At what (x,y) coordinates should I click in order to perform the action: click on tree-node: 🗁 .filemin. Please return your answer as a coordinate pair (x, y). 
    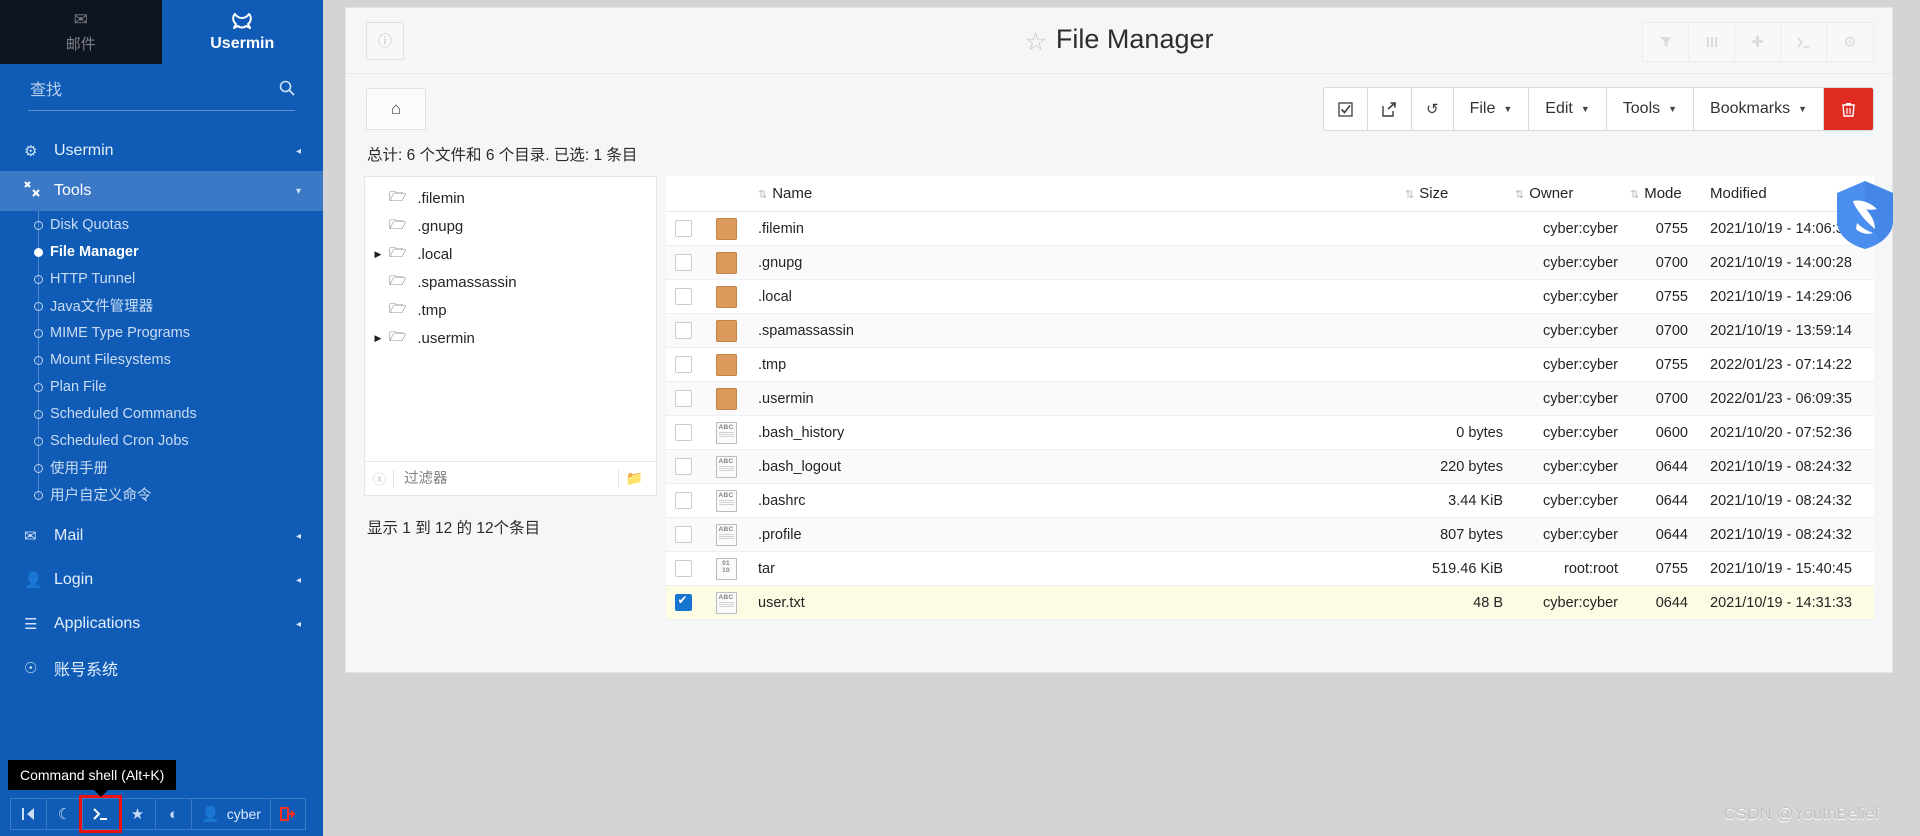
    Looking at the image, I should click on (510, 198).